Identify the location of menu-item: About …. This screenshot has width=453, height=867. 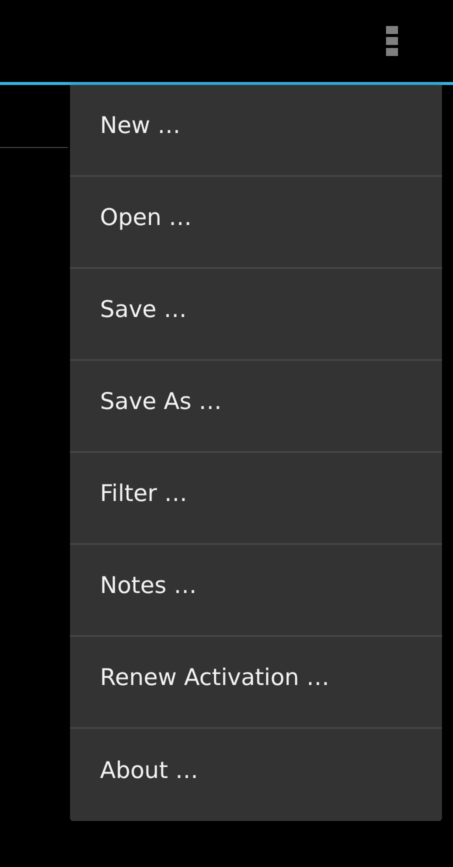
(256, 775).